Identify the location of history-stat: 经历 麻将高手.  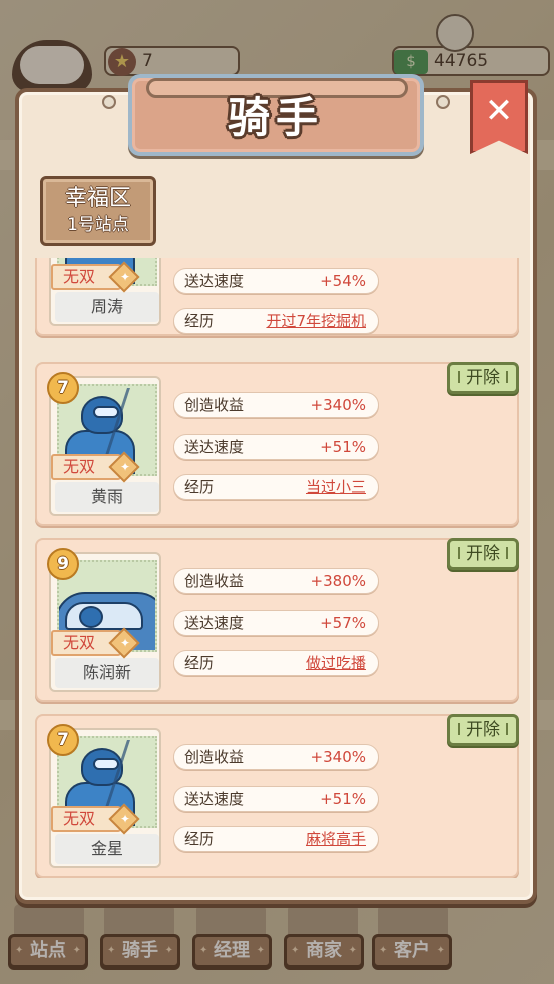
(276, 839).